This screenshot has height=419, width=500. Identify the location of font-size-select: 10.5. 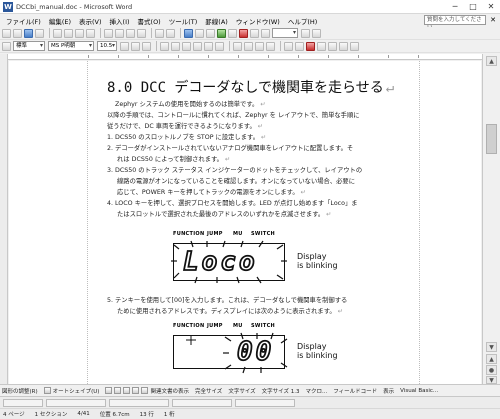
(107, 46).